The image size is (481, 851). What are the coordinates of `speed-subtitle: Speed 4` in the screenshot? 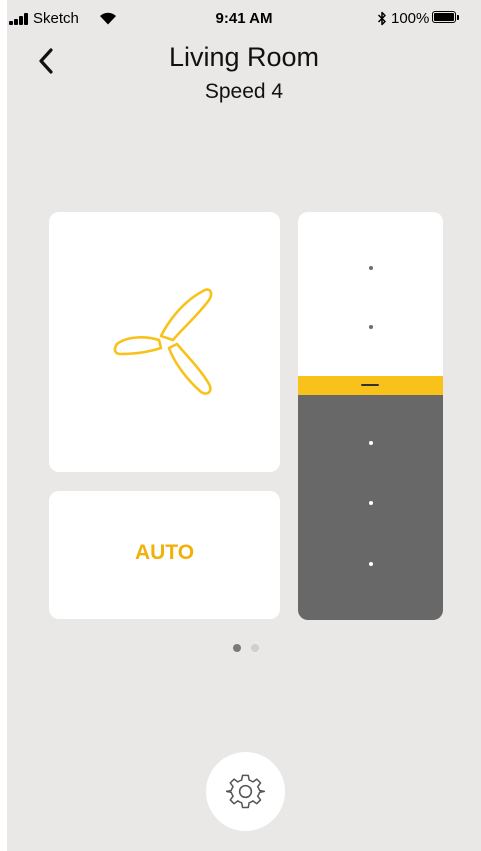 It's located at (244, 91).